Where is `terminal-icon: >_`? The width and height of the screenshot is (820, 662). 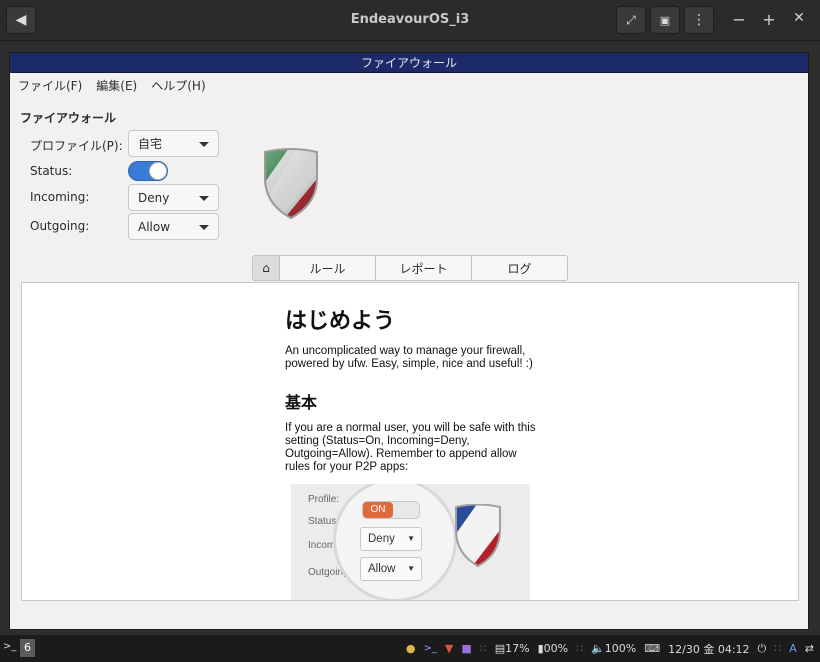
terminal-icon: >_ is located at coordinates (429, 648).